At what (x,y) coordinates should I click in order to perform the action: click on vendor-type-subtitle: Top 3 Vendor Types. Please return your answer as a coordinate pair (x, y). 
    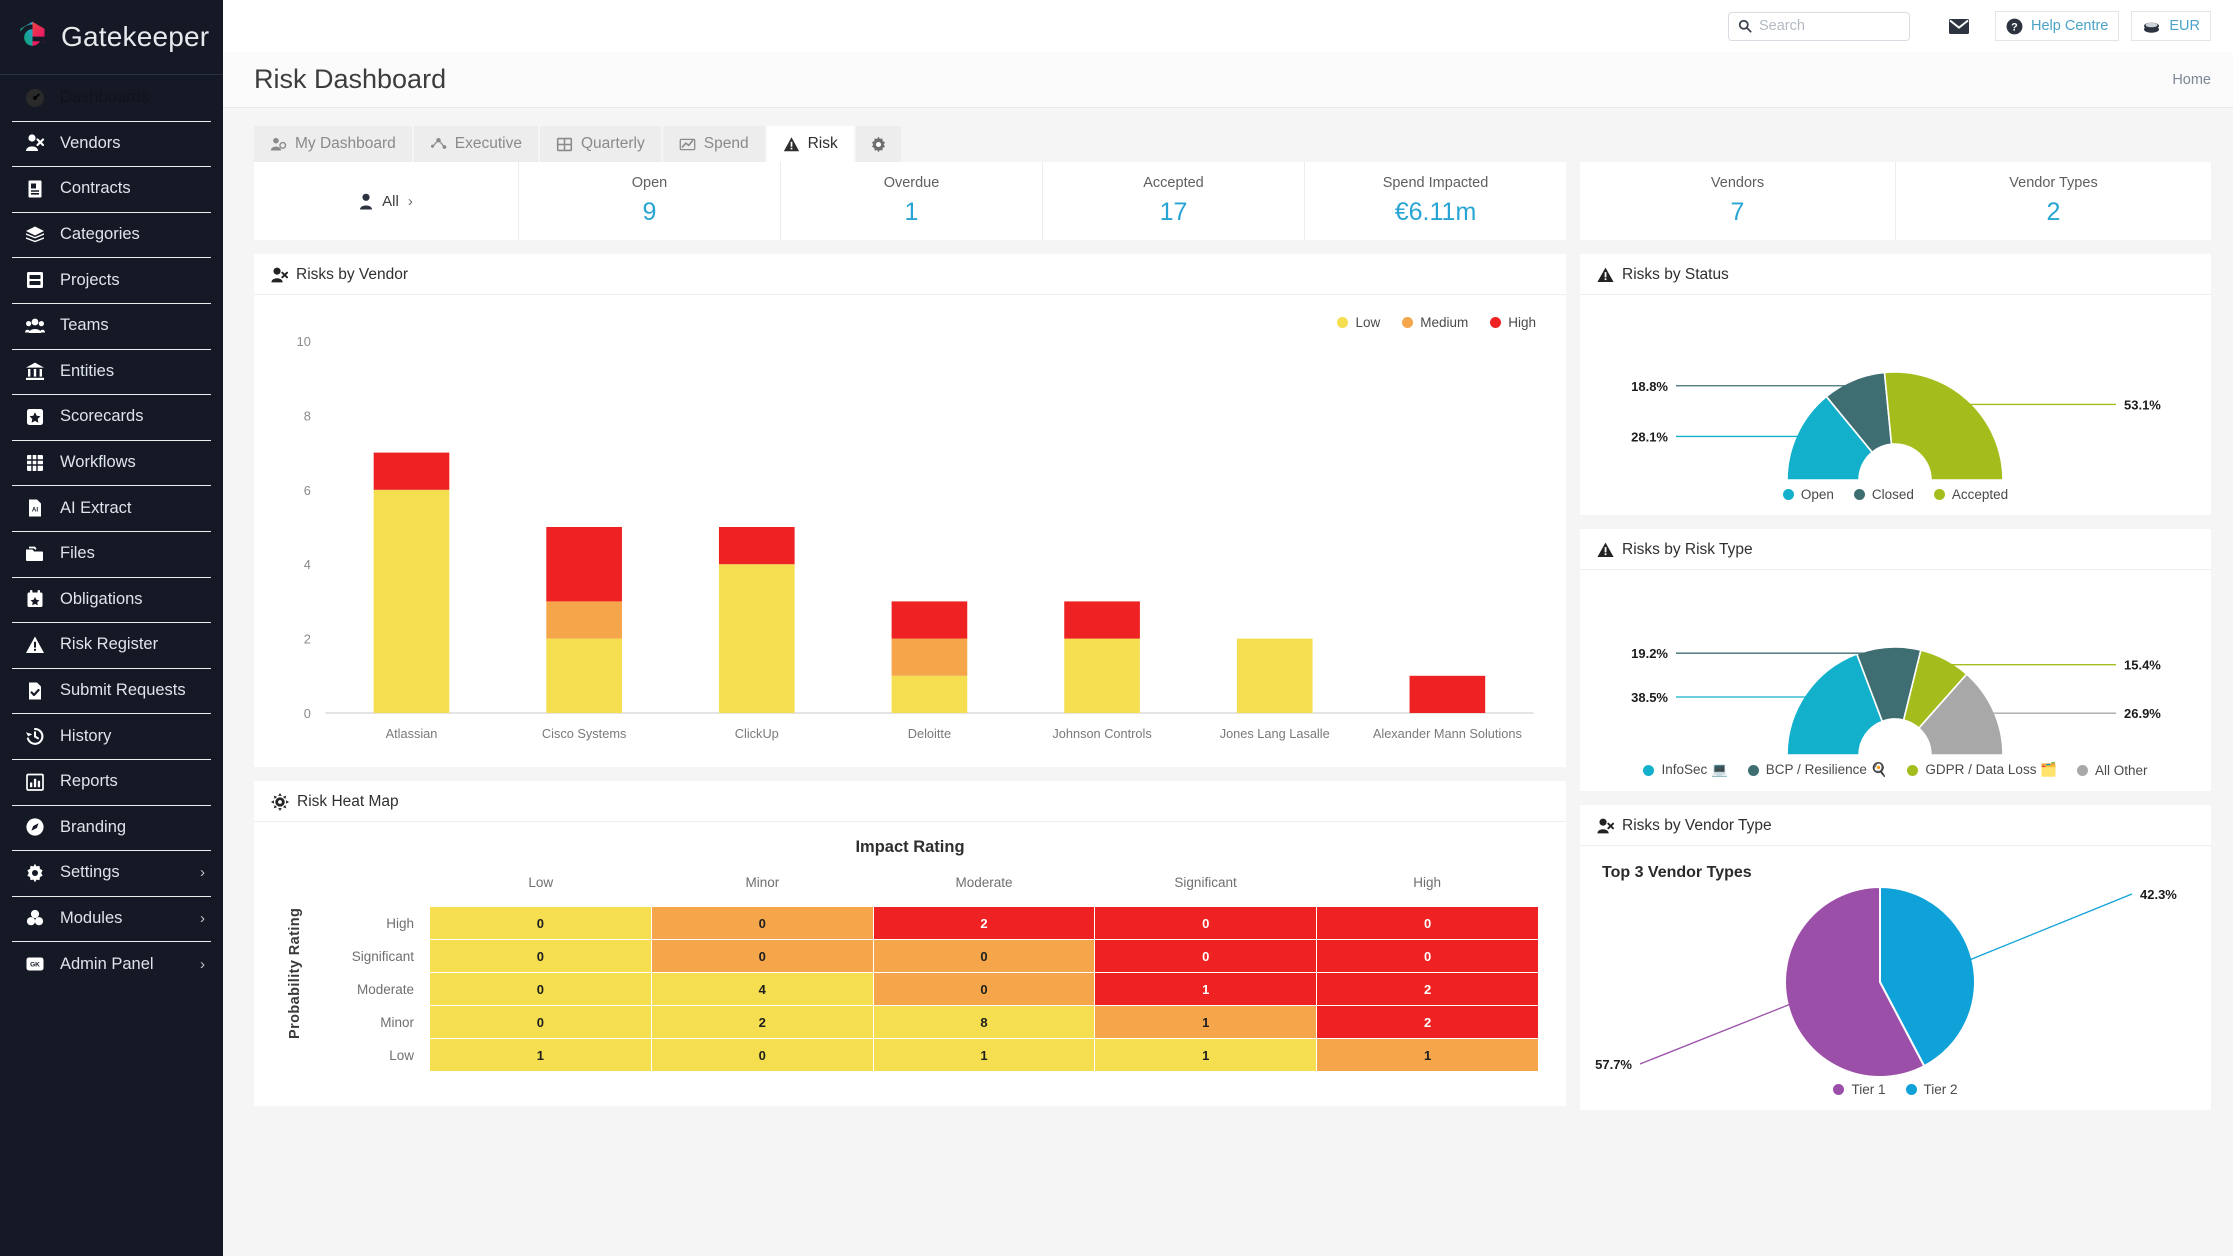
    Looking at the image, I should click on (1677, 872).